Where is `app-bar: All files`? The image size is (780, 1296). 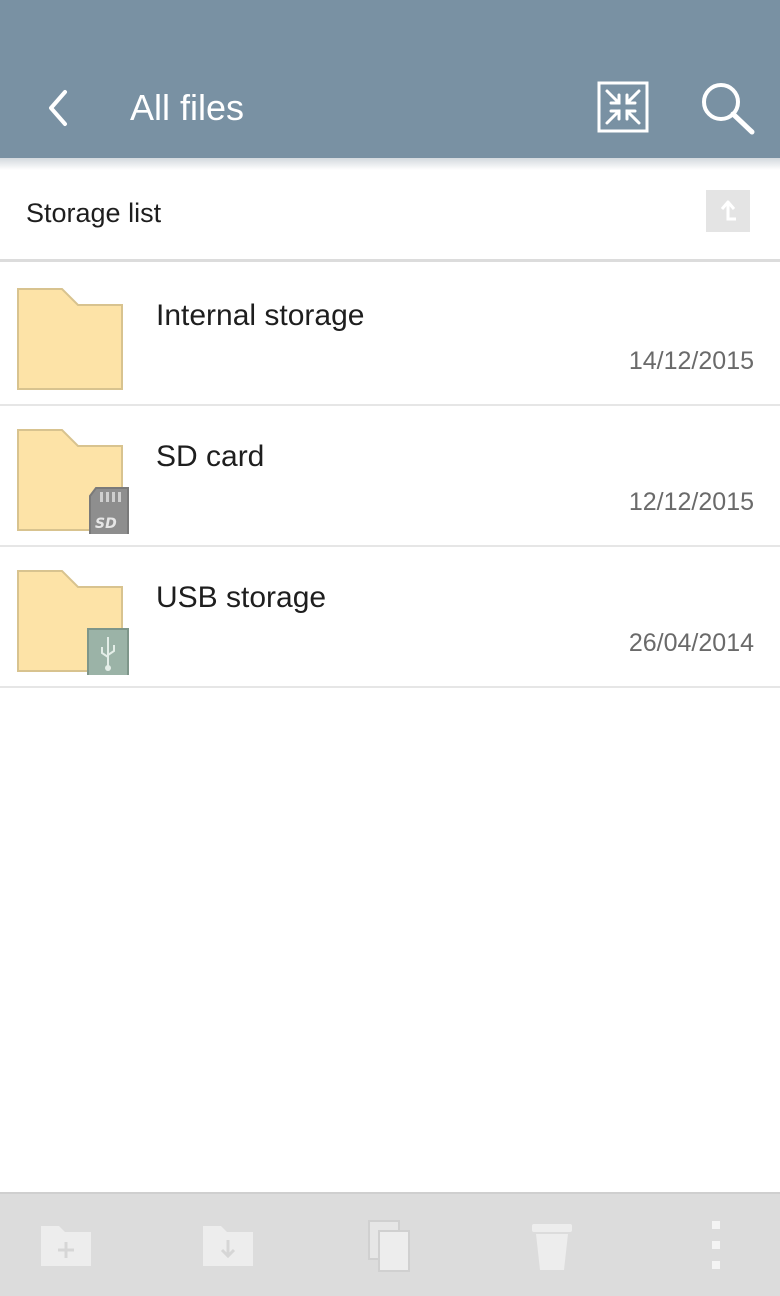 app-bar: All files is located at coordinates (390, 79).